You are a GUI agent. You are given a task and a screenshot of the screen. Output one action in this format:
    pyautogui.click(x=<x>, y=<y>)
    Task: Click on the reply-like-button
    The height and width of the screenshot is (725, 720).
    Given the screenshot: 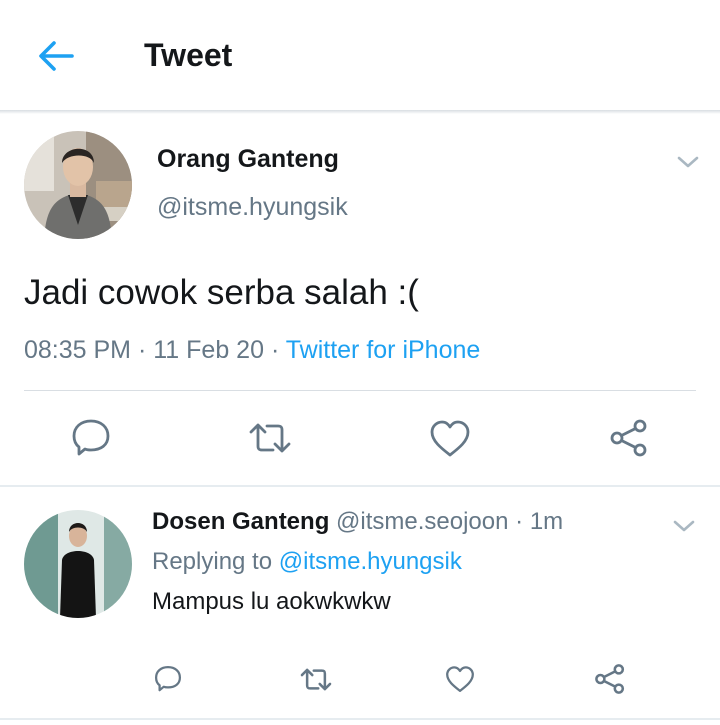 What is the action you would take?
    pyautogui.click(x=460, y=682)
    